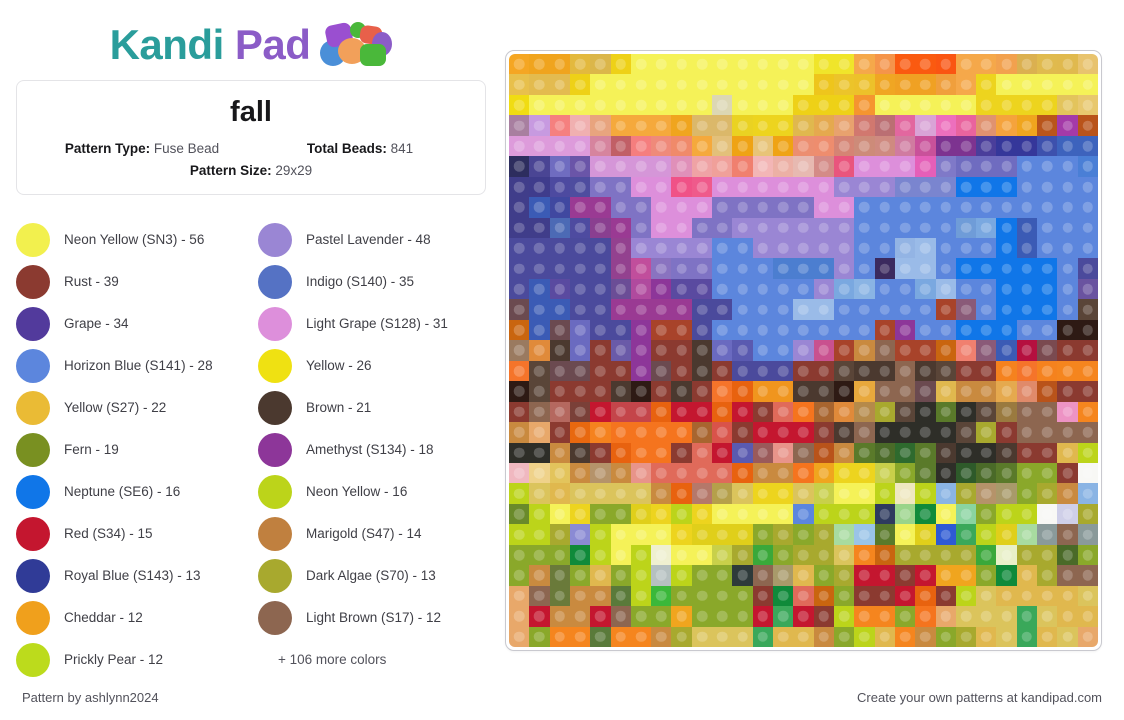  Describe the element at coordinates (130, 534) in the screenshot. I see `legend-item: Red (S34) - 15` at that location.